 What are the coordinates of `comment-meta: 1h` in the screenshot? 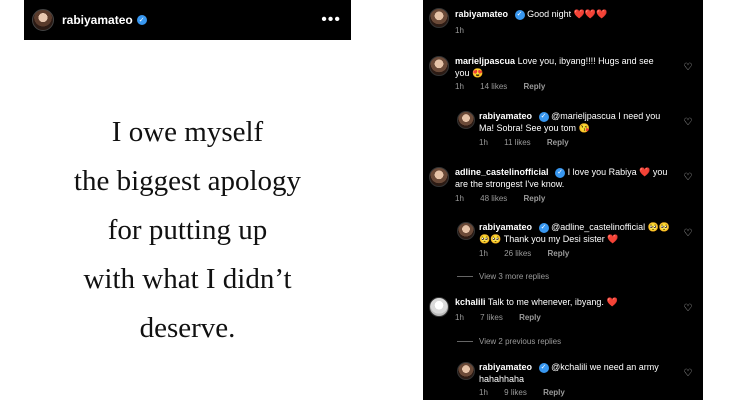 It's located at (466, 30).